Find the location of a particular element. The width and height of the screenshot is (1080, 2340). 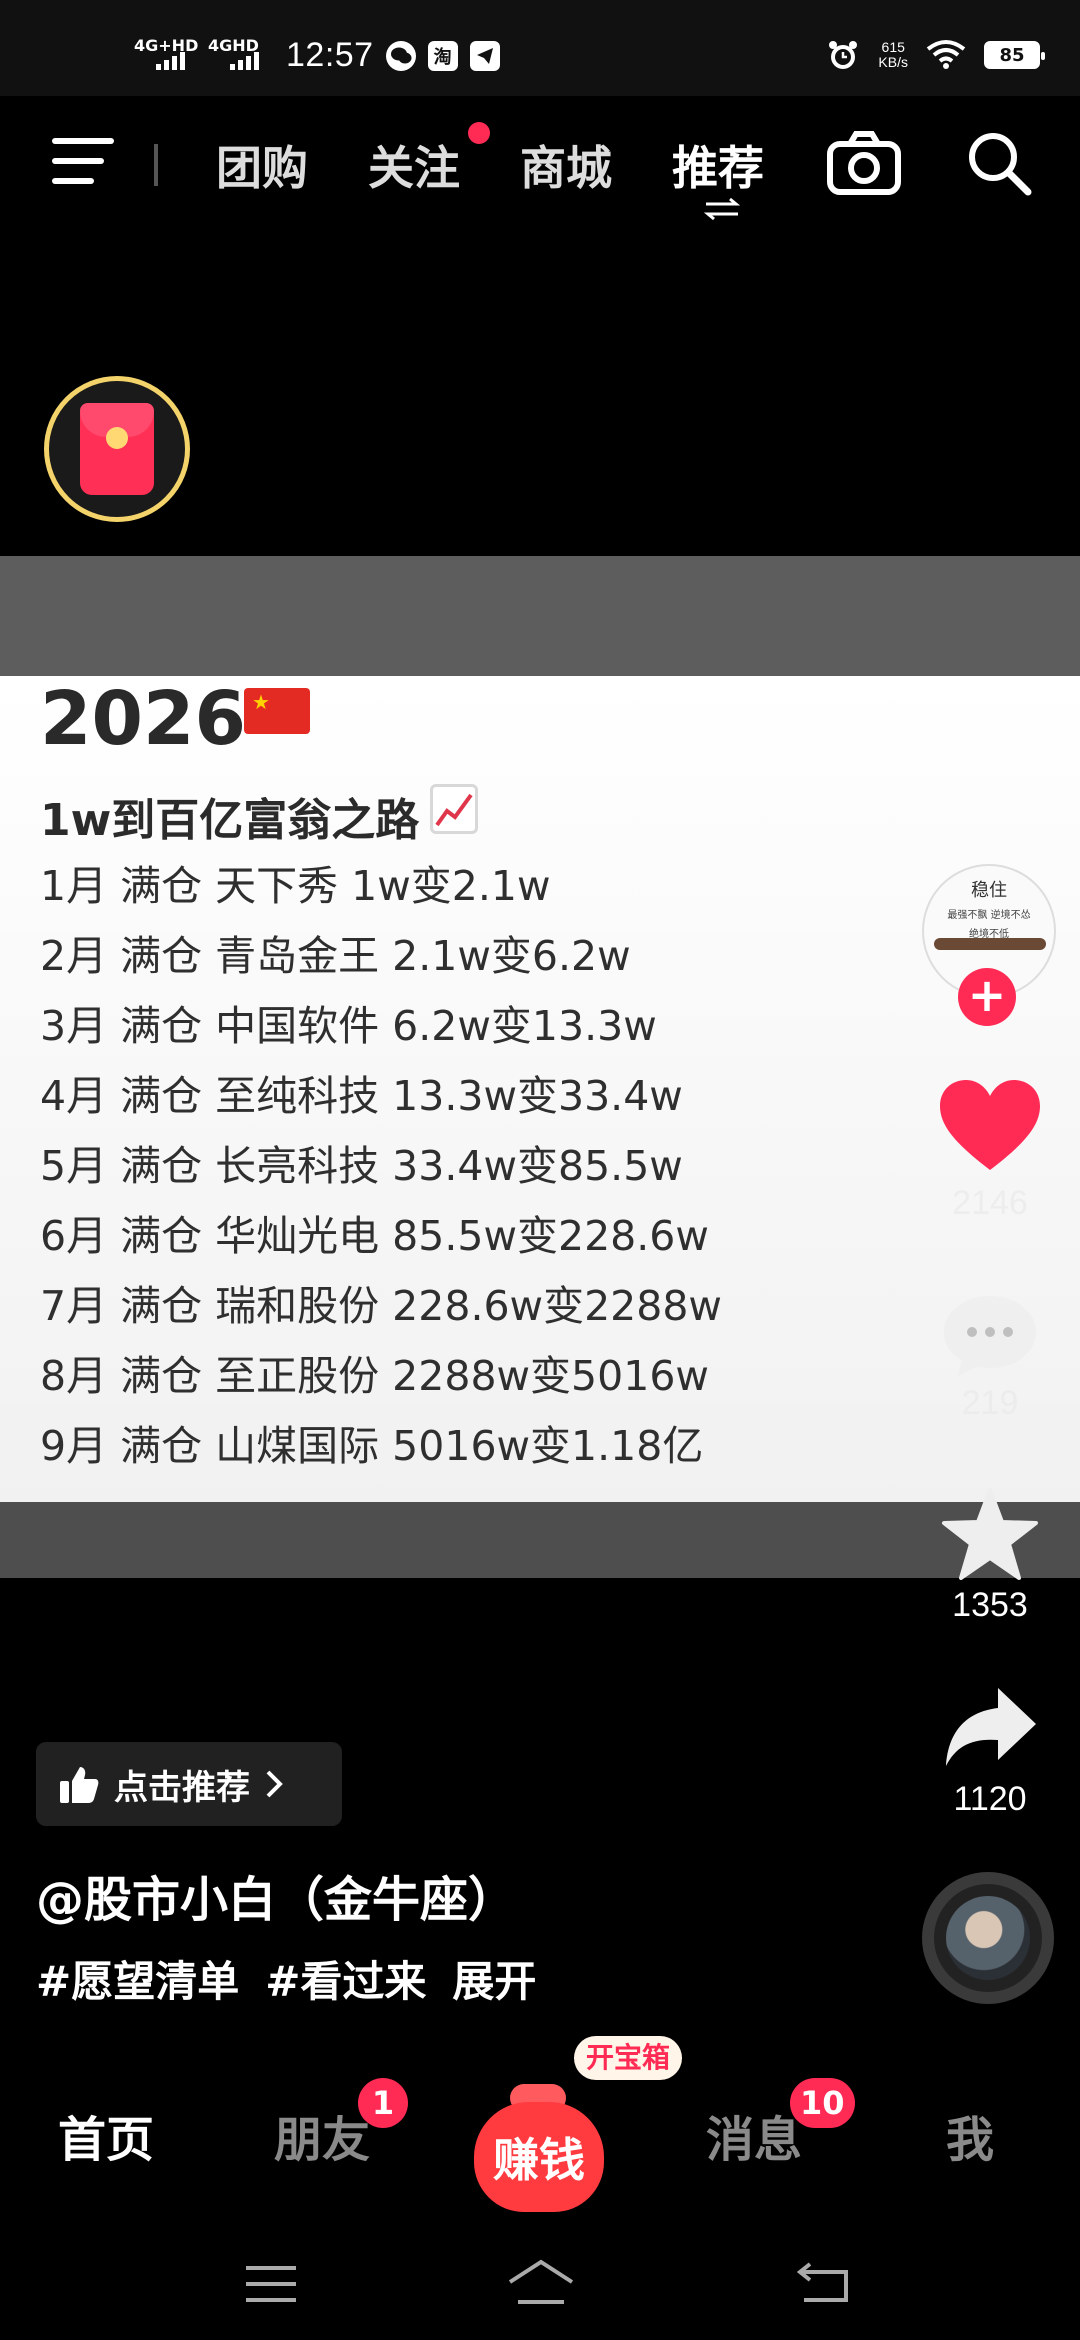

comment-icon is located at coordinates (990, 1335).